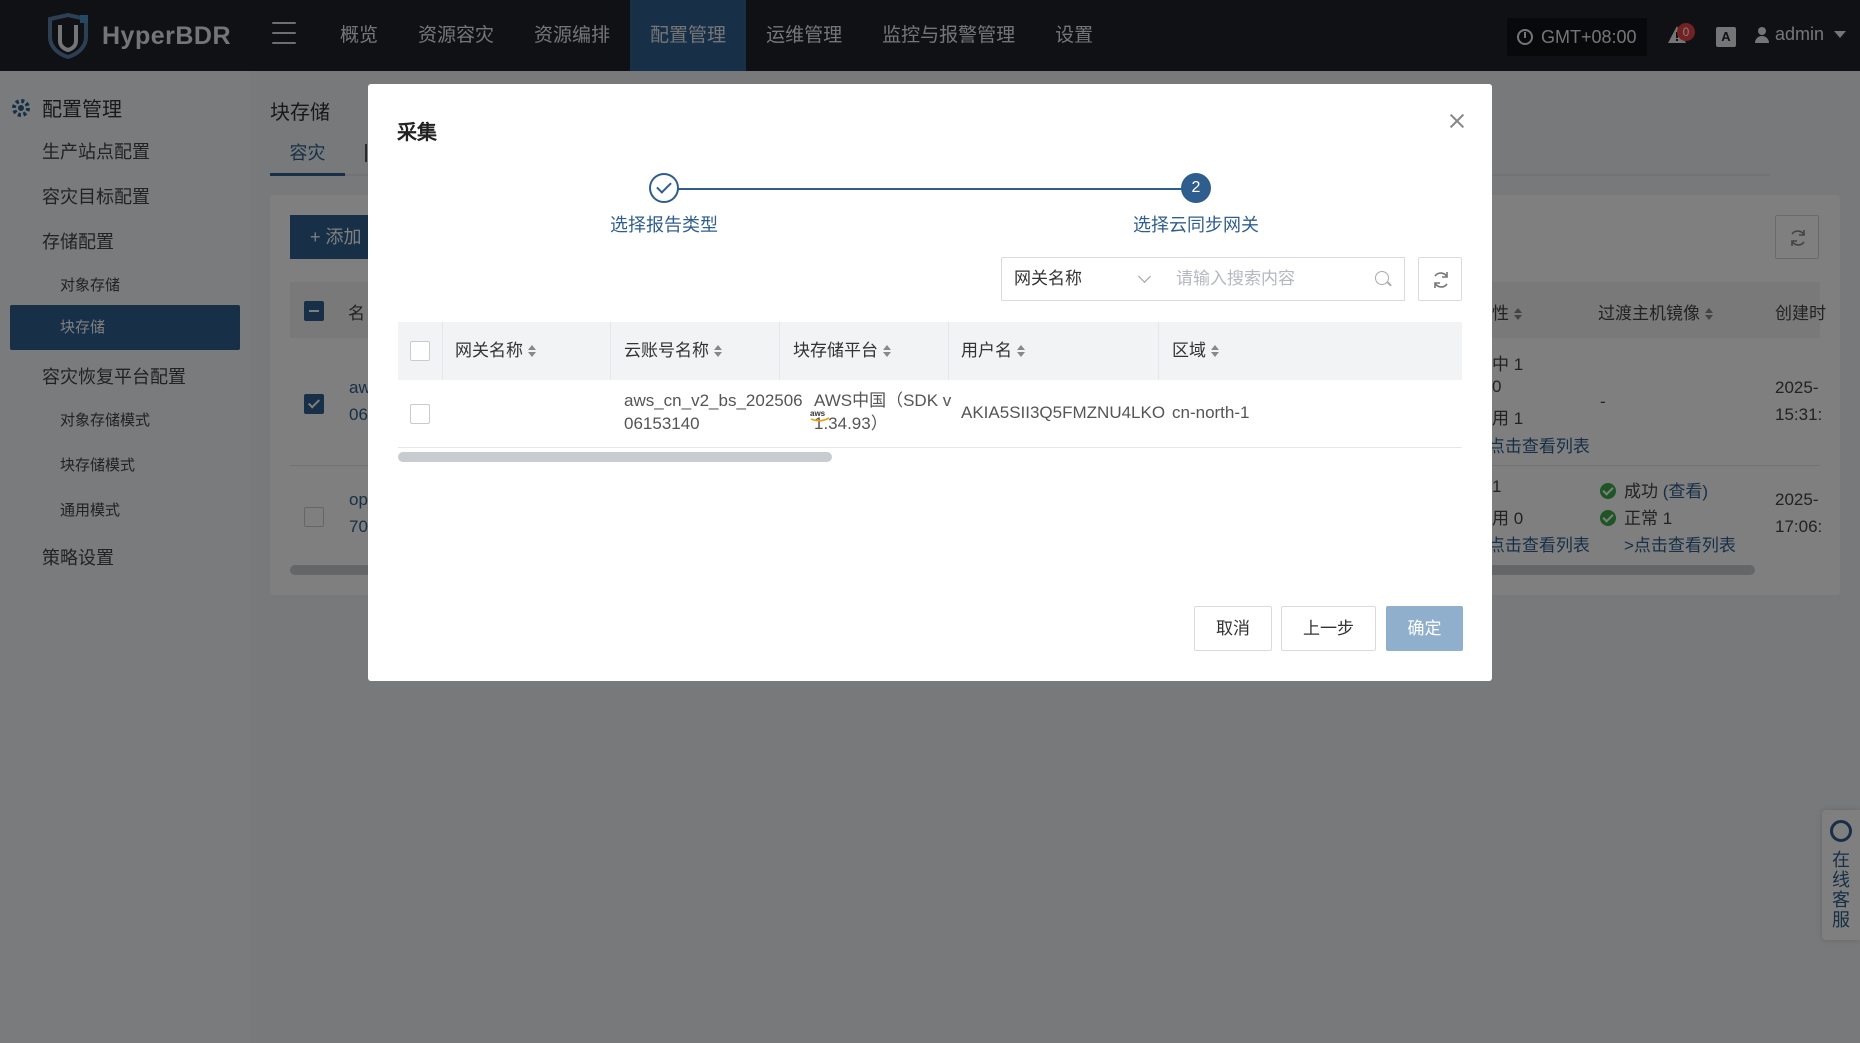 This screenshot has height=1043, width=1860. I want to click on column-header-gateway: 网关名称, so click(495, 351).